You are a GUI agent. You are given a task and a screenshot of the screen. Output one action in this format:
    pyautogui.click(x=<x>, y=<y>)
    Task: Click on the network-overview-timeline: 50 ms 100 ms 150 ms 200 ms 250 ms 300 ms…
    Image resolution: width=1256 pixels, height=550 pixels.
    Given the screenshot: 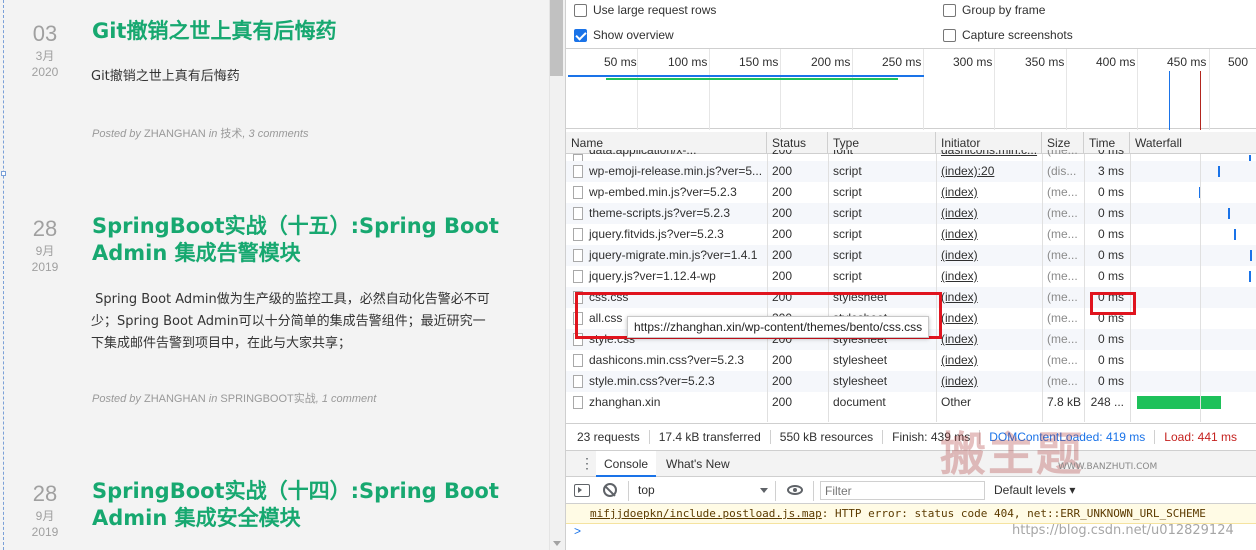 What is the action you would take?
    pyautogui.click(x=911, y=89)
    